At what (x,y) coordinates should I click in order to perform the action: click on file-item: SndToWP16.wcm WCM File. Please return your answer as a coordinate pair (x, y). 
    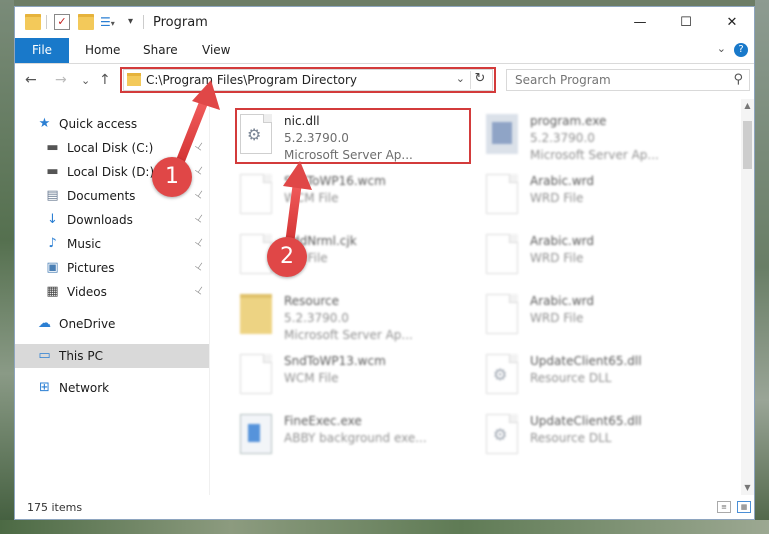
    Looking at the image, I should click on (356, 196).